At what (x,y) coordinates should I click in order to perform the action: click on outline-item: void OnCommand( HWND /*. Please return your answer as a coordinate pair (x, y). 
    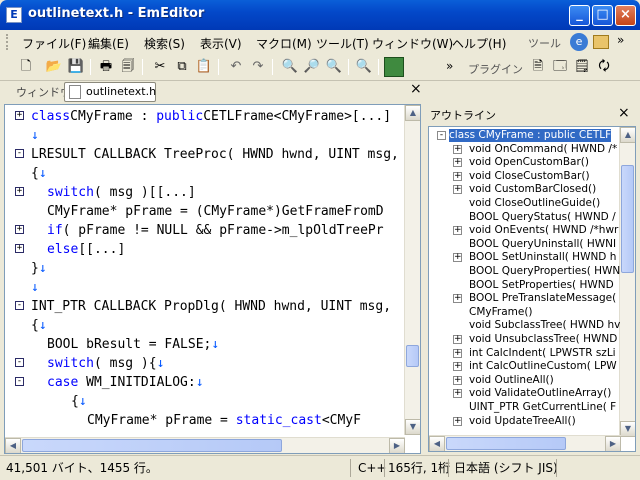
    Looking at the image, I should click on (543, 149).